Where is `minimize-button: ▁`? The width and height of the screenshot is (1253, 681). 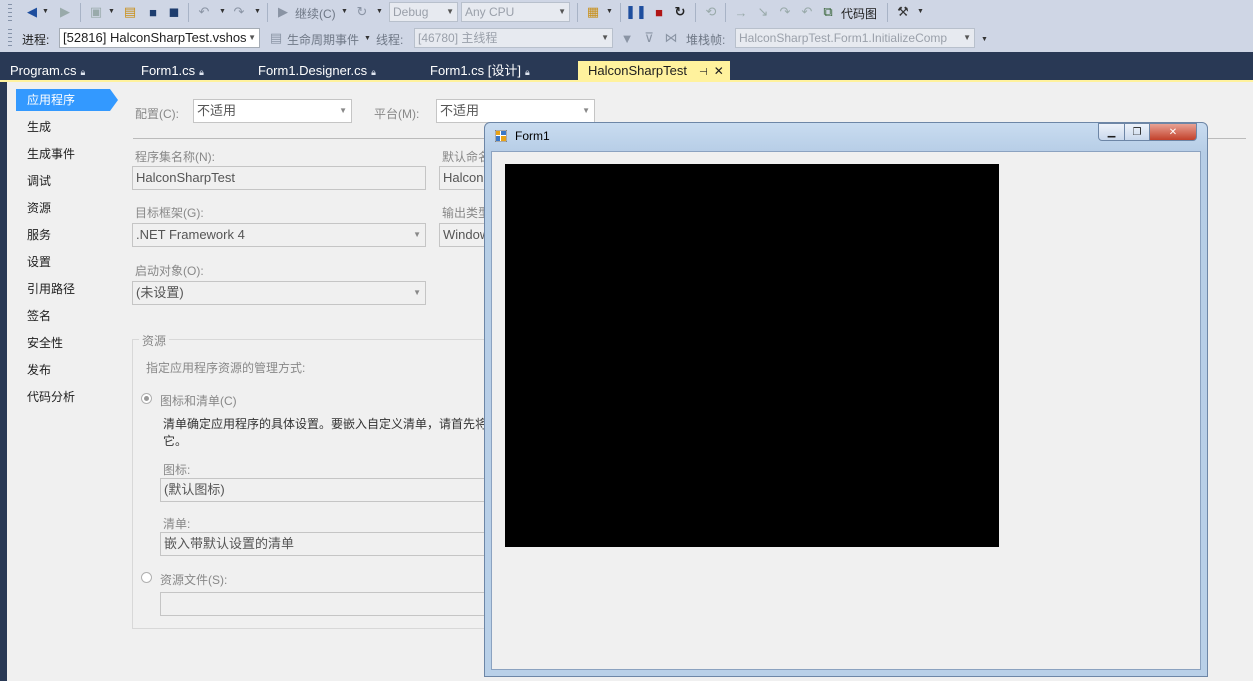
minimize-button: ▁ is located at coordinates (1111, 132).